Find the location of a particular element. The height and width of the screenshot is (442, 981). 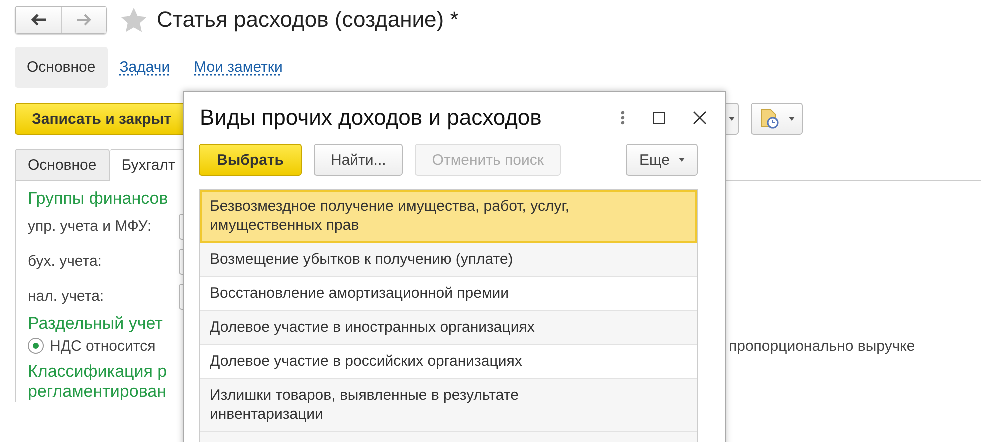

dialog-title: Виды прочих доходов и расходов is located at coordinates (371, 118).